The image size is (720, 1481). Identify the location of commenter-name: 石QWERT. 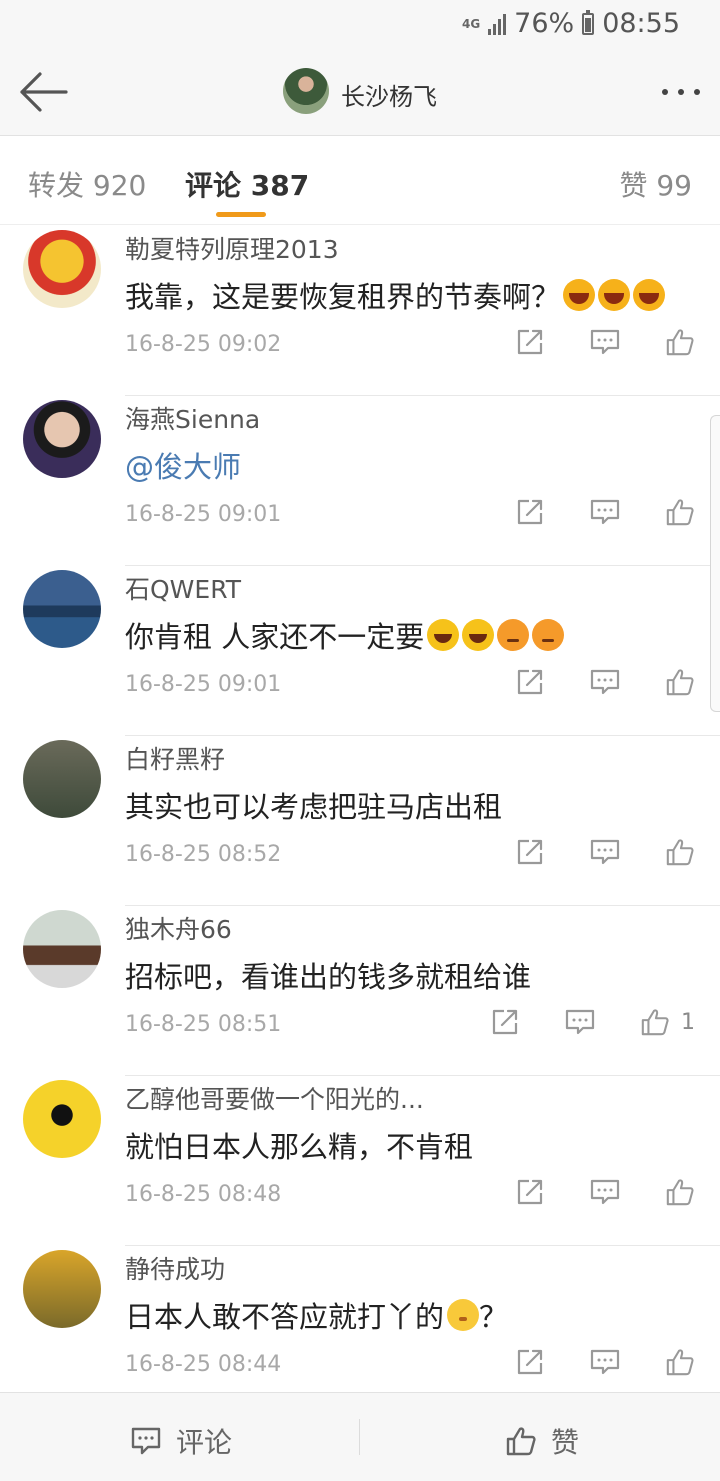
(183, 588).